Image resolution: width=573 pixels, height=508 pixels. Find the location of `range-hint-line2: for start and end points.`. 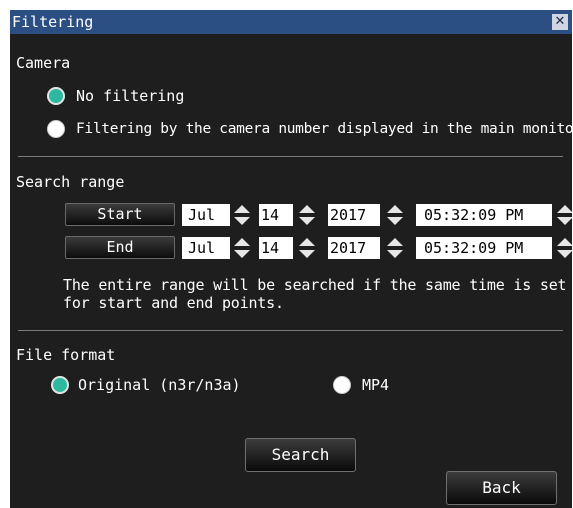

range-hint-line2: for start and end points. is located at coordinates (173, 303).